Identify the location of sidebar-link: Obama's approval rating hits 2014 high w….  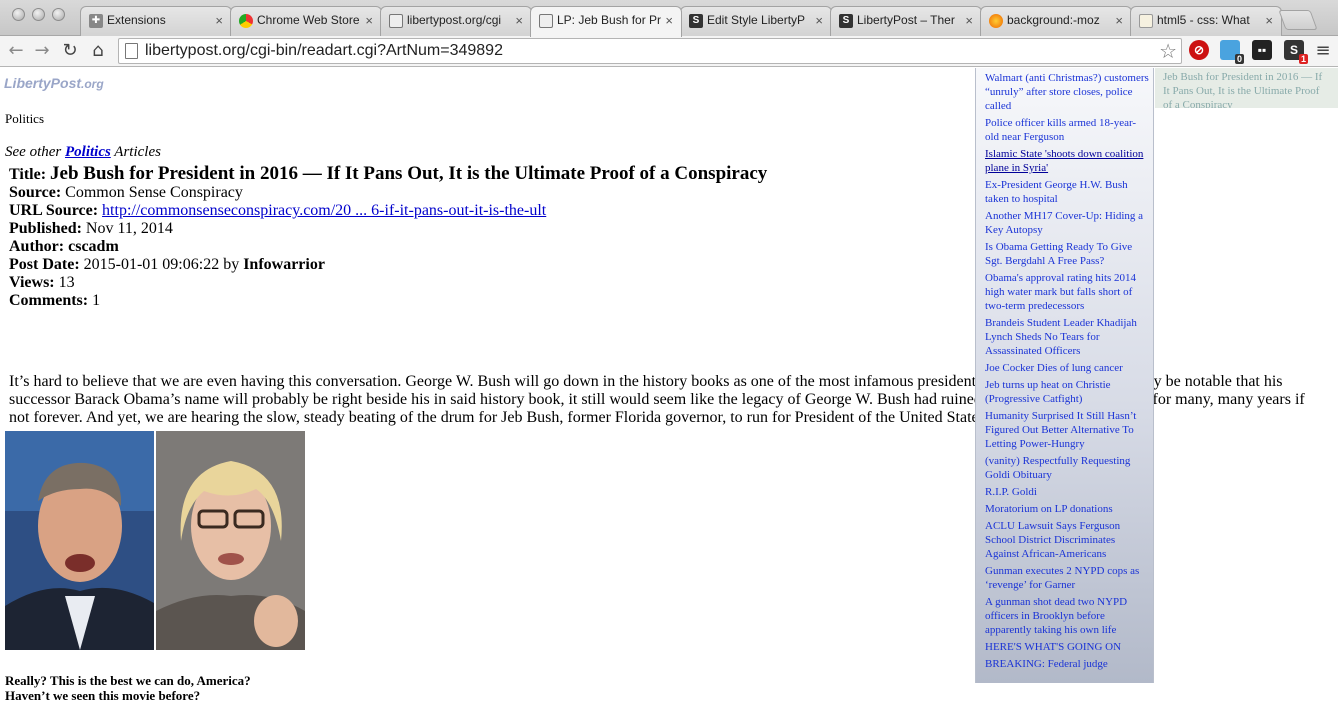
(1067, 292).